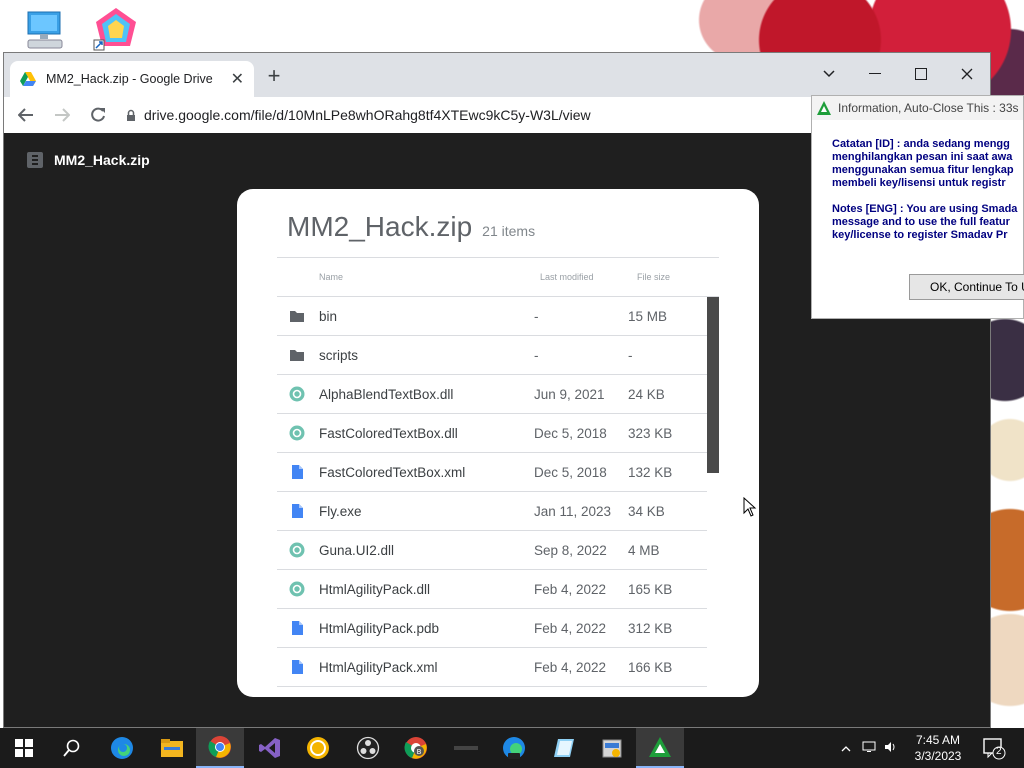 This screenshot has height=768, width=1024. What do you see at coordinates (172, 748) in the screenshot?
I see `file-explorer-icon` at bounding box center [172, 748].